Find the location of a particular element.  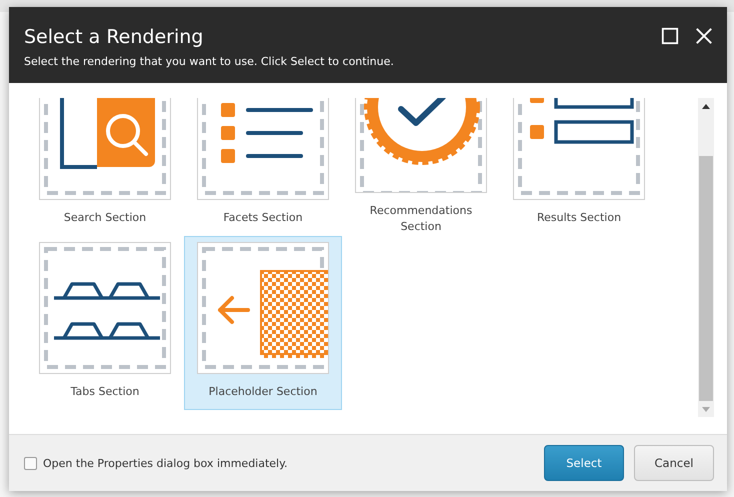

checkbox-label: Open the Properties dialog box immediately. is located at coordinates (165, 463).